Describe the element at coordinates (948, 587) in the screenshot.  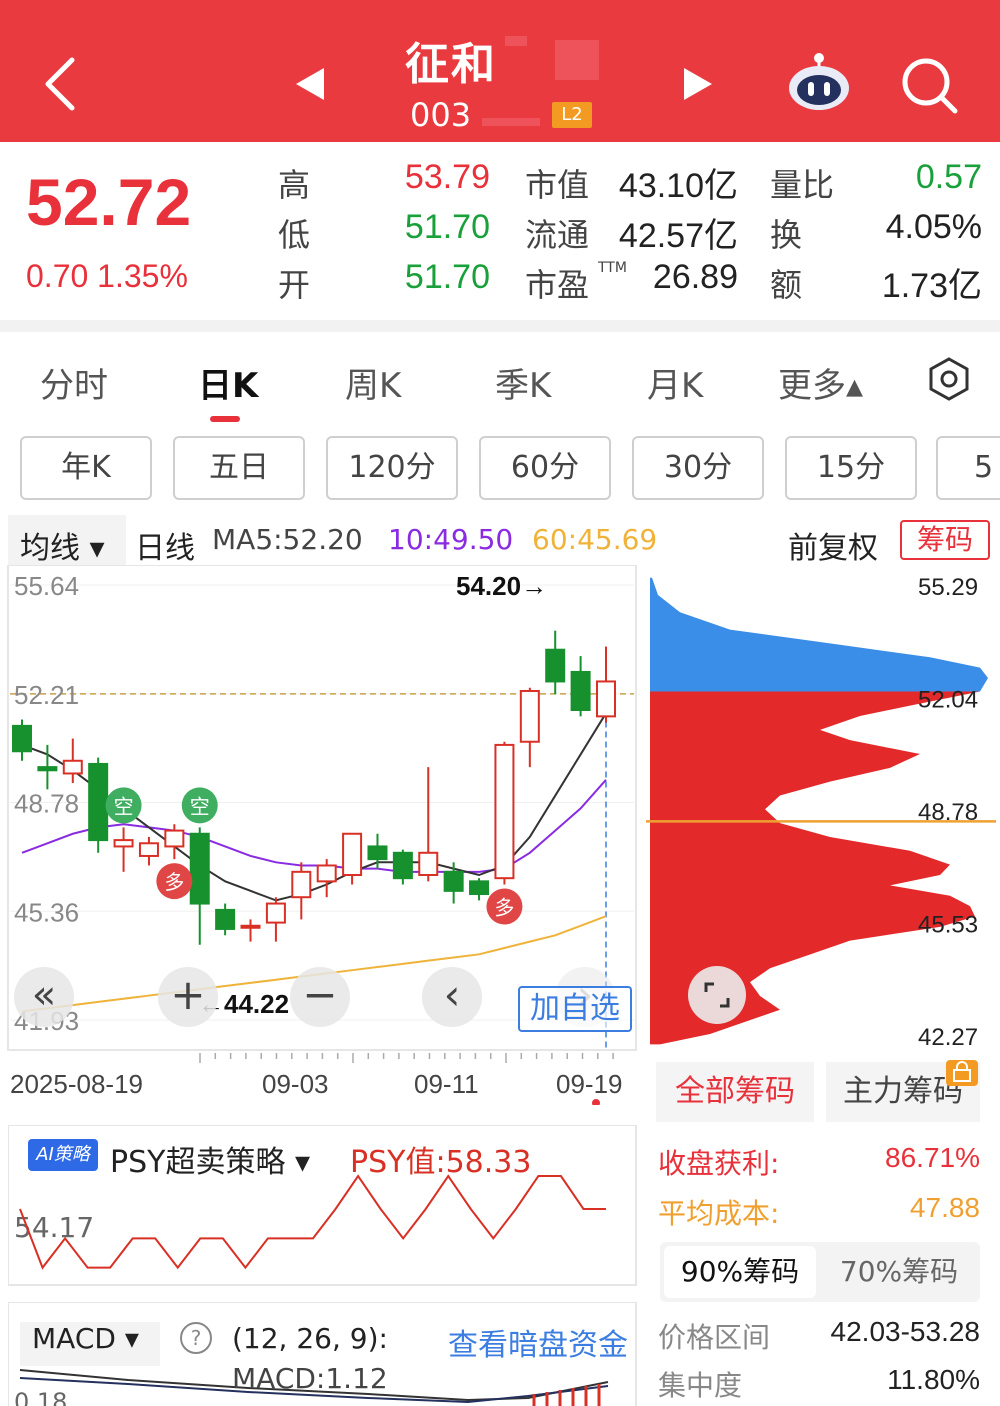
I see `chip-price-label: 55.29` at that location.